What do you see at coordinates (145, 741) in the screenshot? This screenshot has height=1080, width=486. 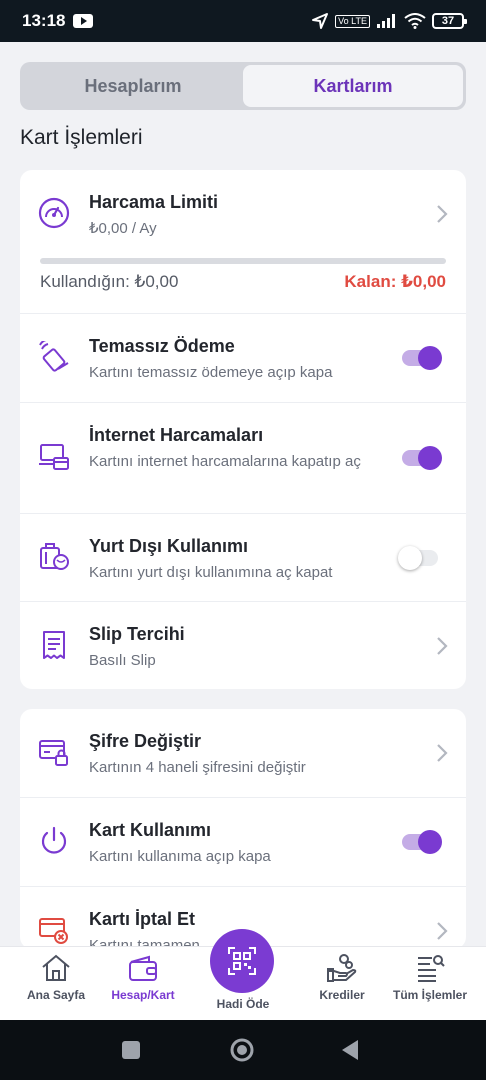 I see `change-pin-title: Şifre Değiştir` at bounding box center [145, 741].